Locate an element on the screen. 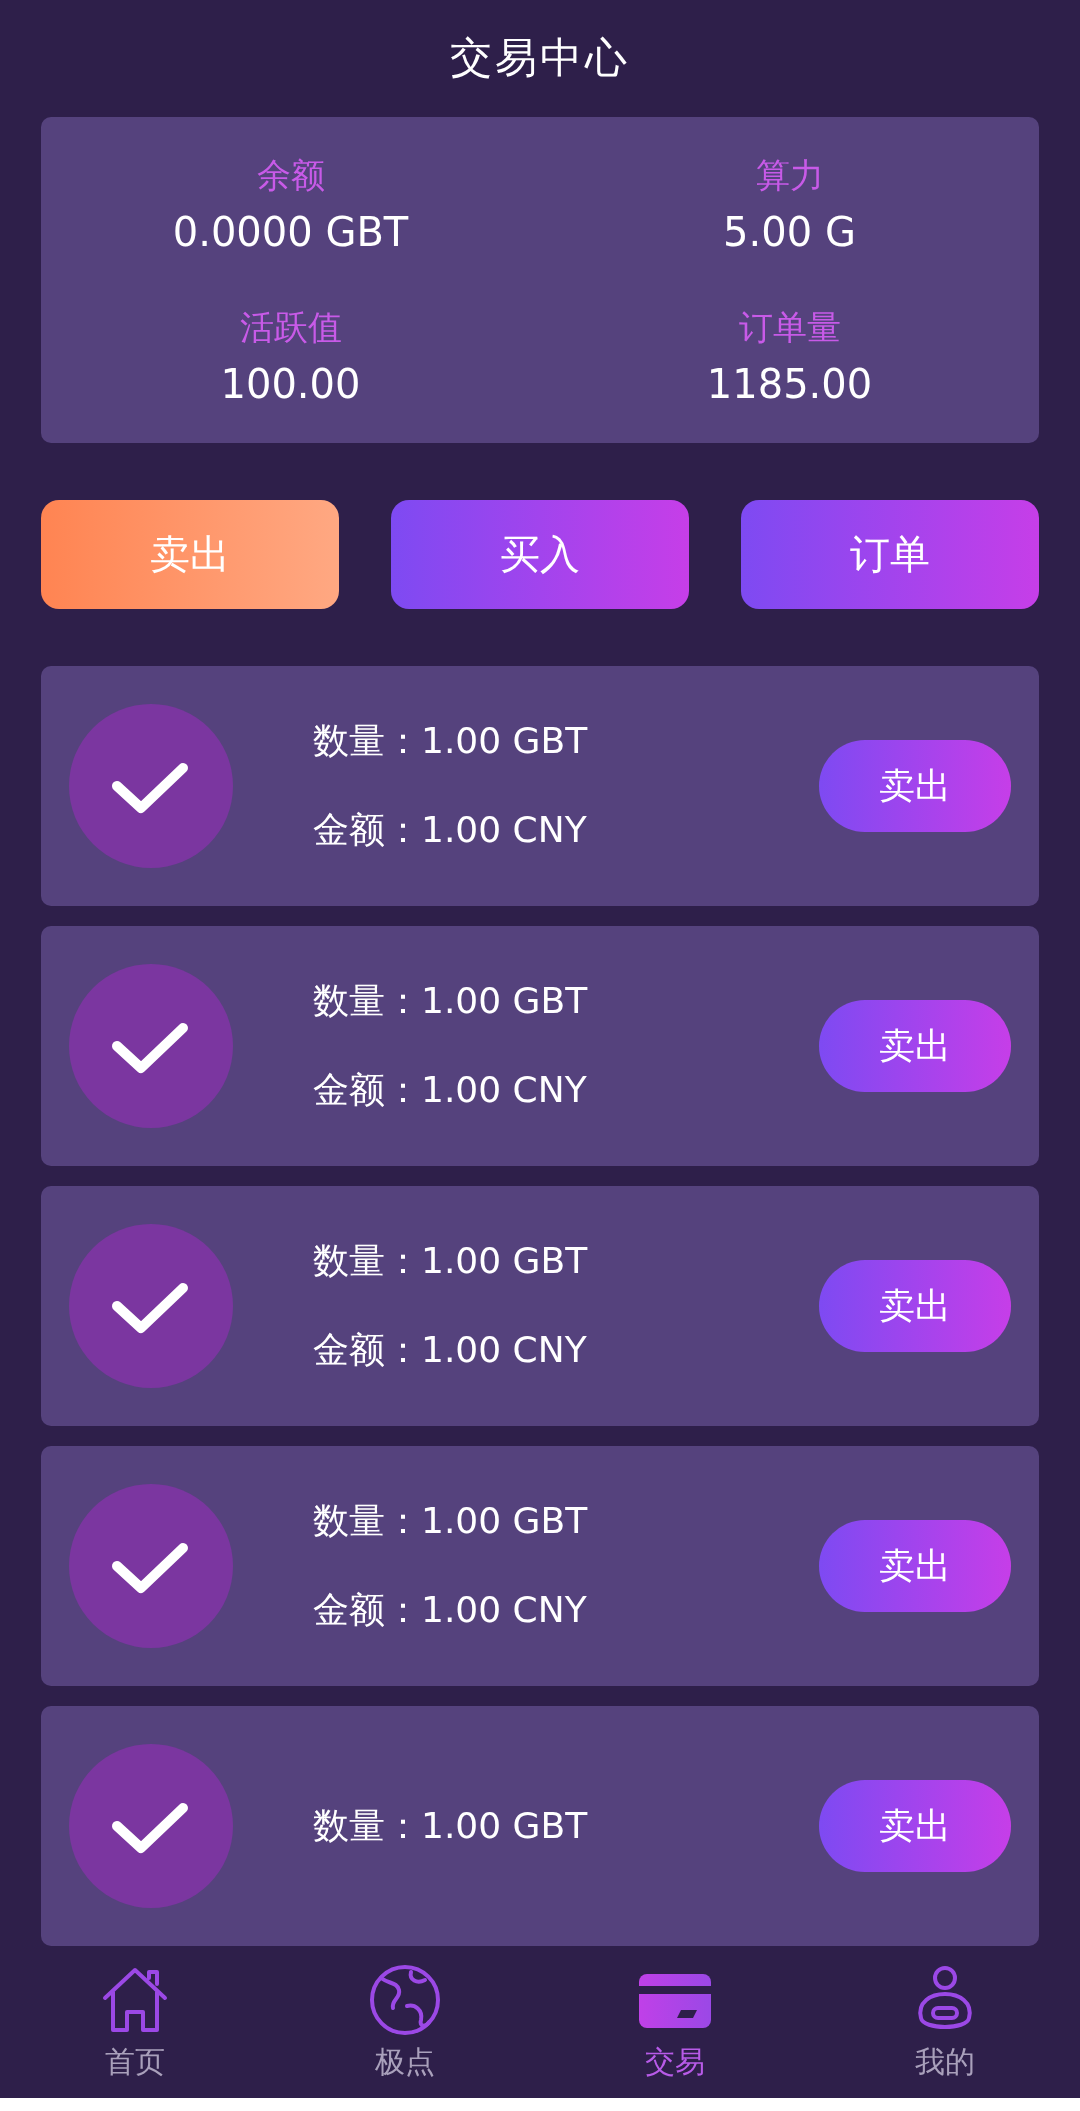  tab-item: 交易 is located at coordinates (675, 2022).